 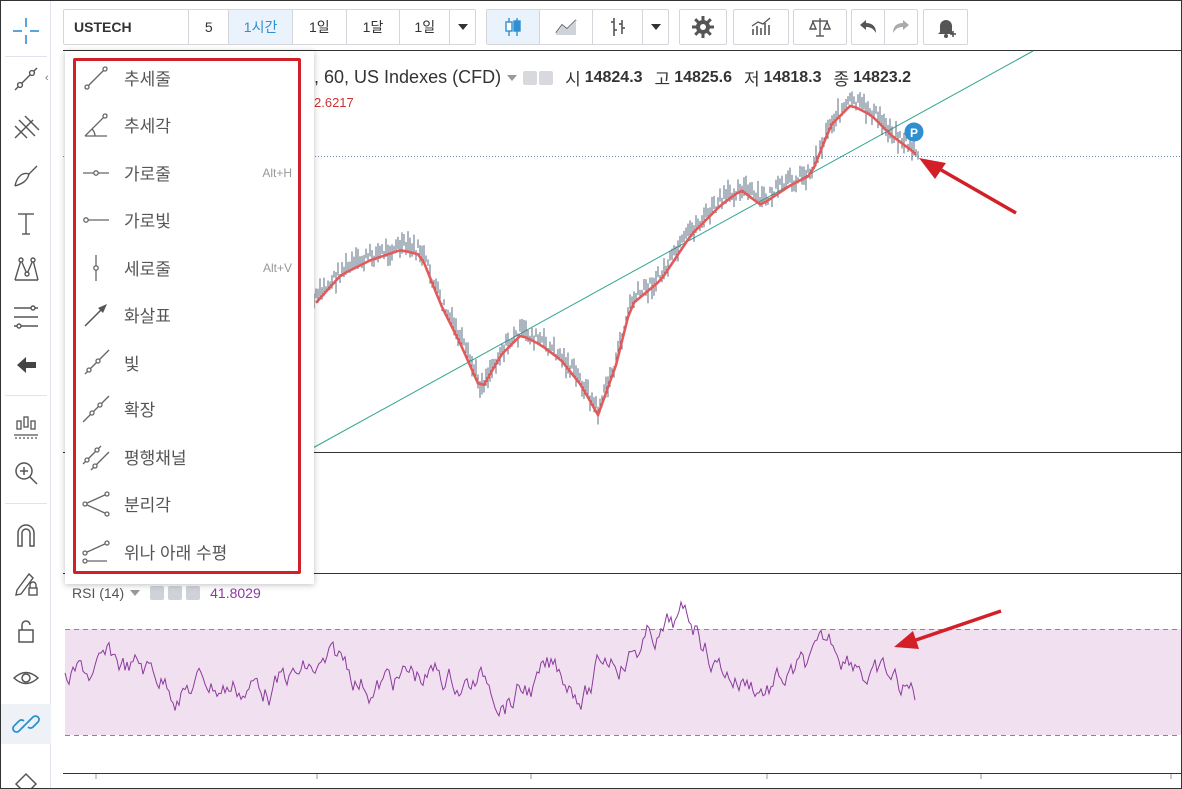 What do you see at coordinates (166, 593) in the screenshot?
I see `rsi-legend: RSI (14) 41.8029` at bounding box center [166, 593].